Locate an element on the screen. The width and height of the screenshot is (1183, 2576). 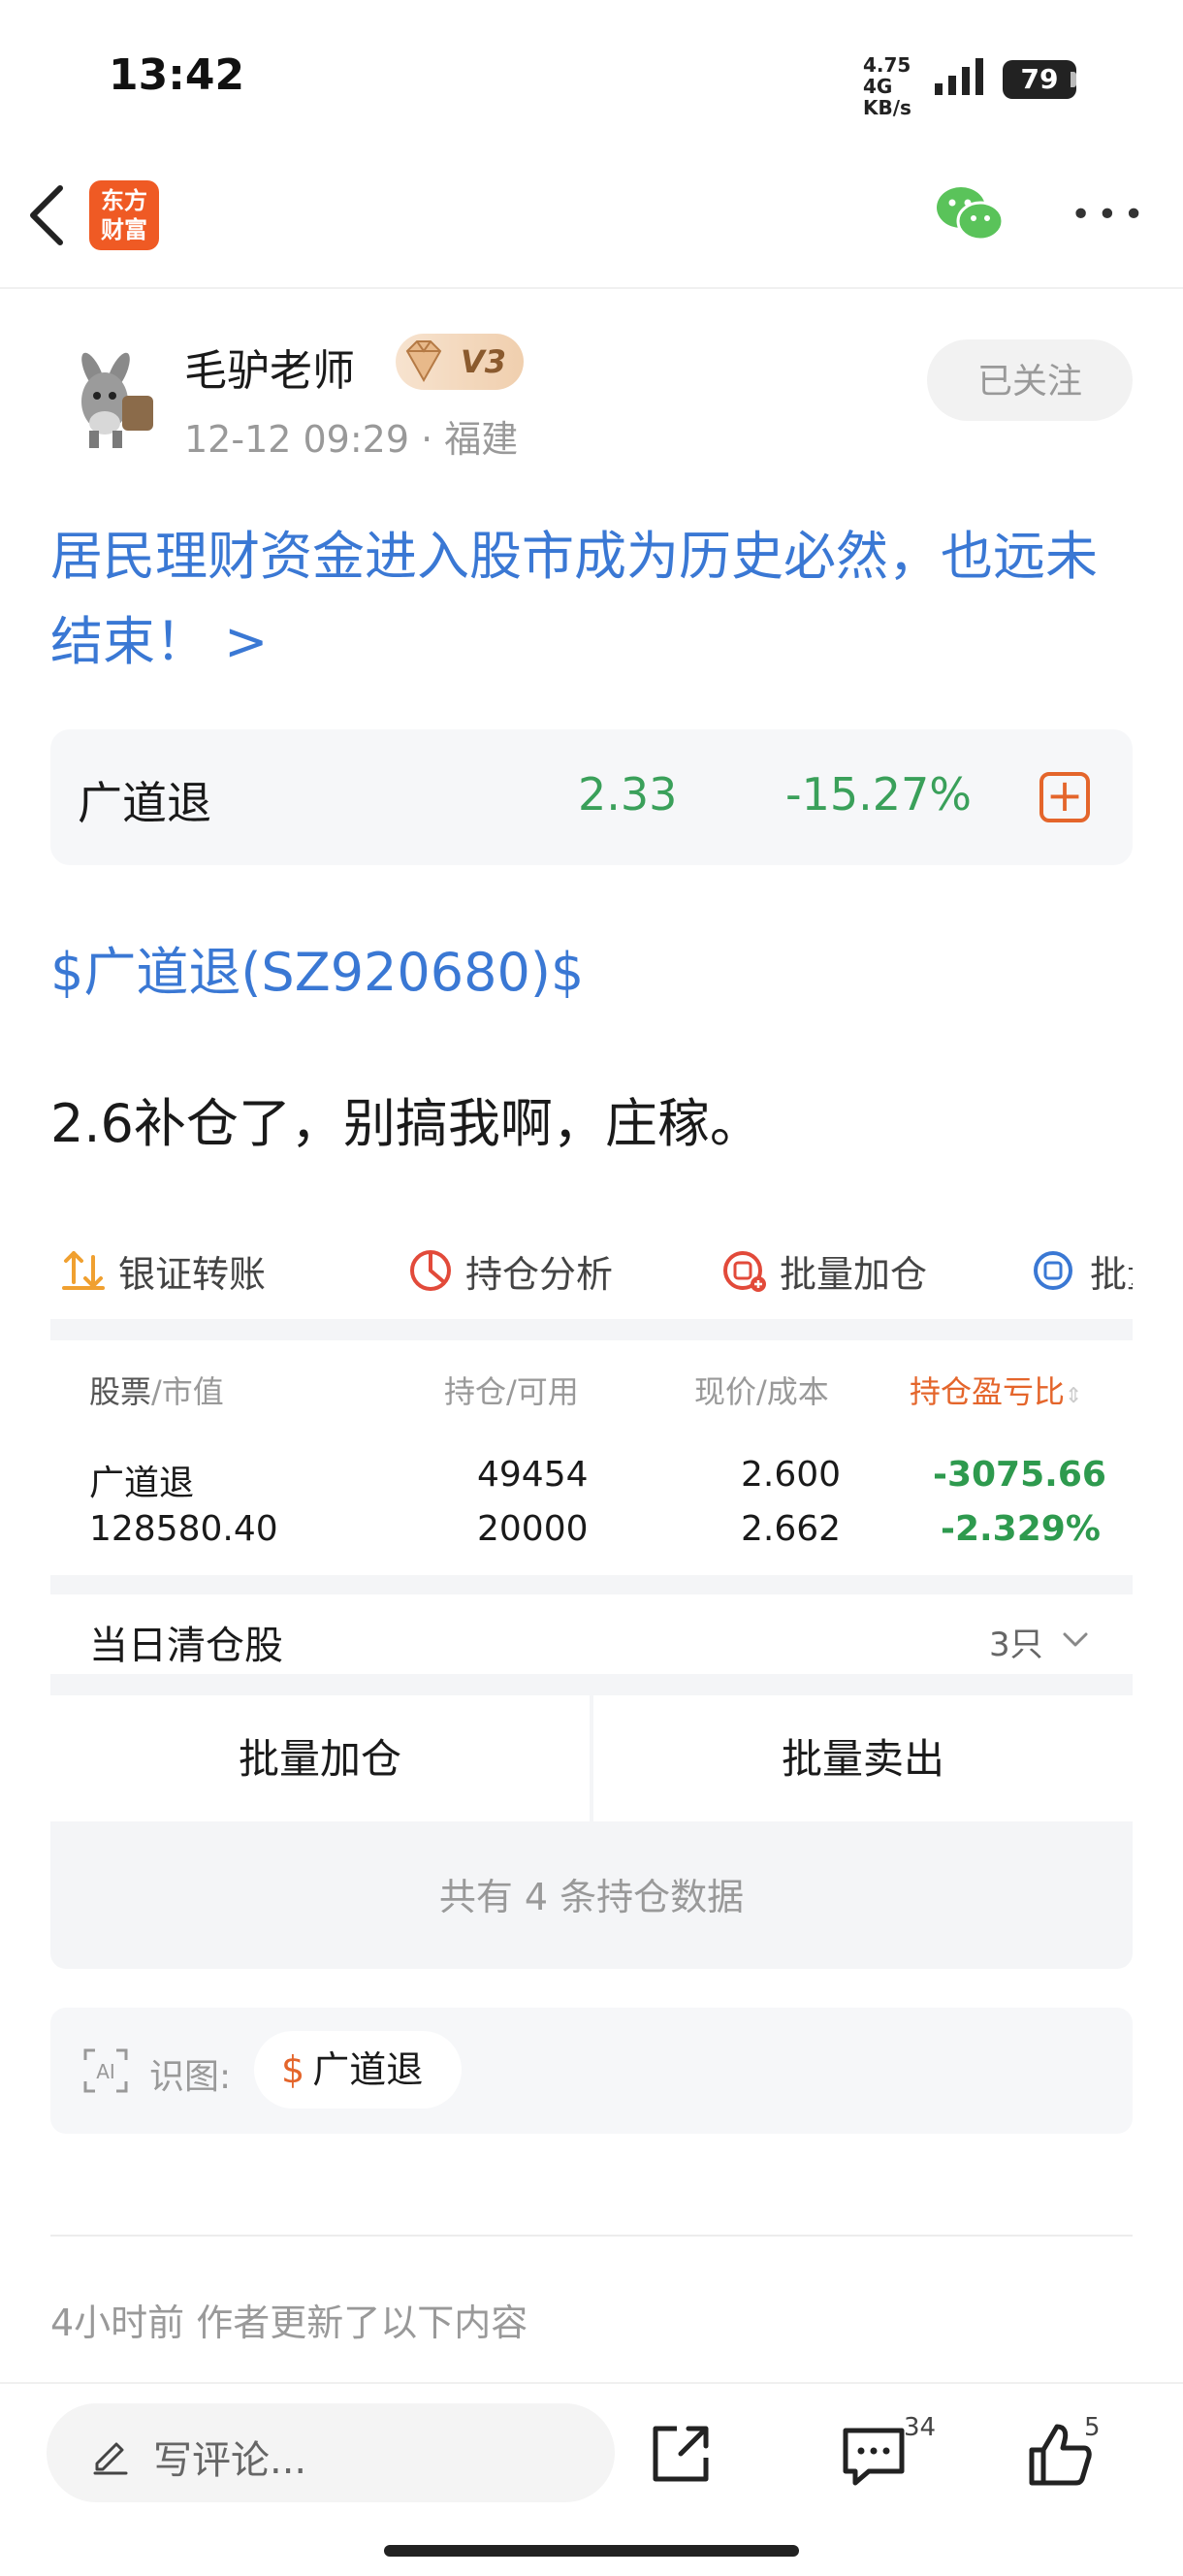
post-title: 居民理财资金进入股市成为历史必然，也远未结束！ > is located at coordinates (593, 599).